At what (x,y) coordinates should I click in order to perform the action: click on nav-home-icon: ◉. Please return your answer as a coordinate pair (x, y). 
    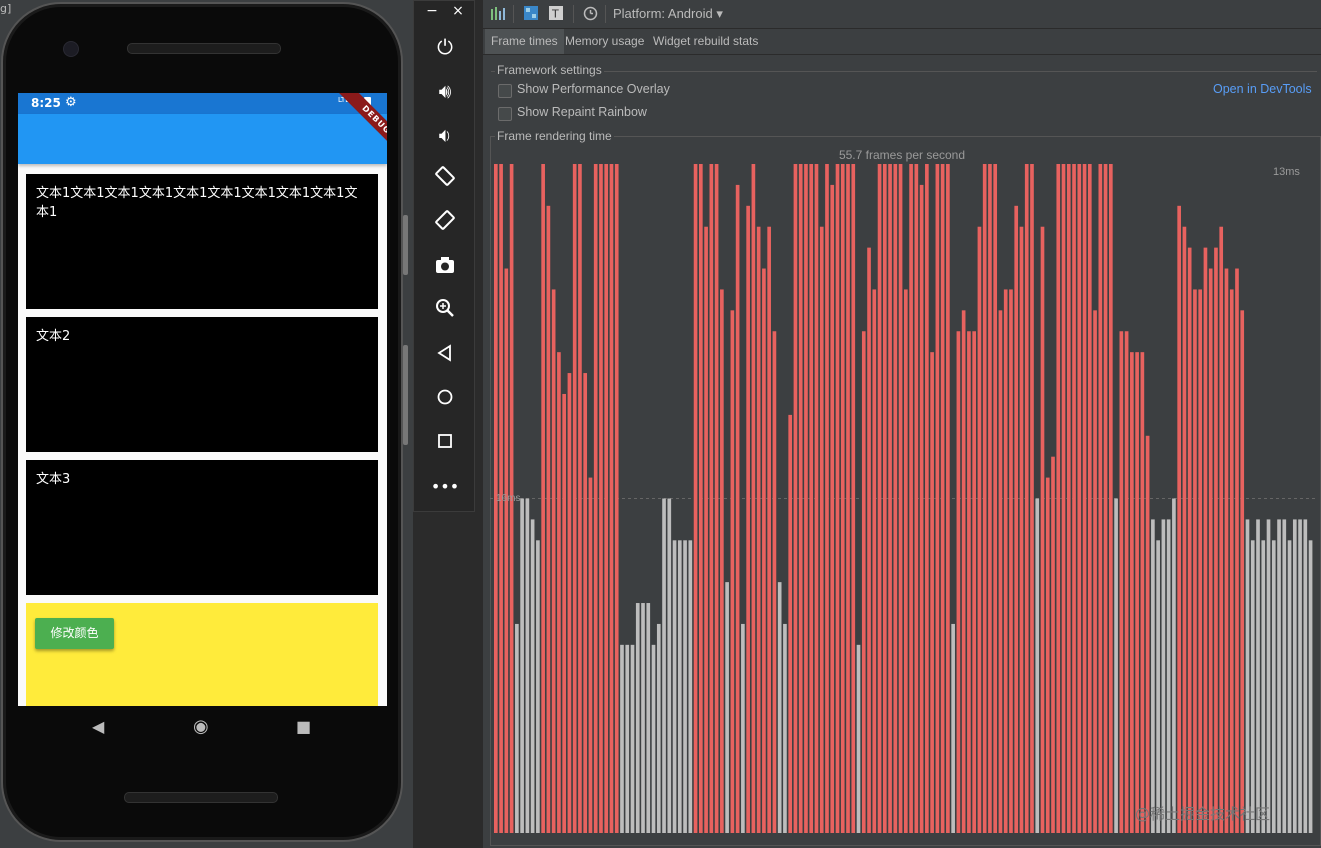
    Looking at the image, I should click on (201, 726).